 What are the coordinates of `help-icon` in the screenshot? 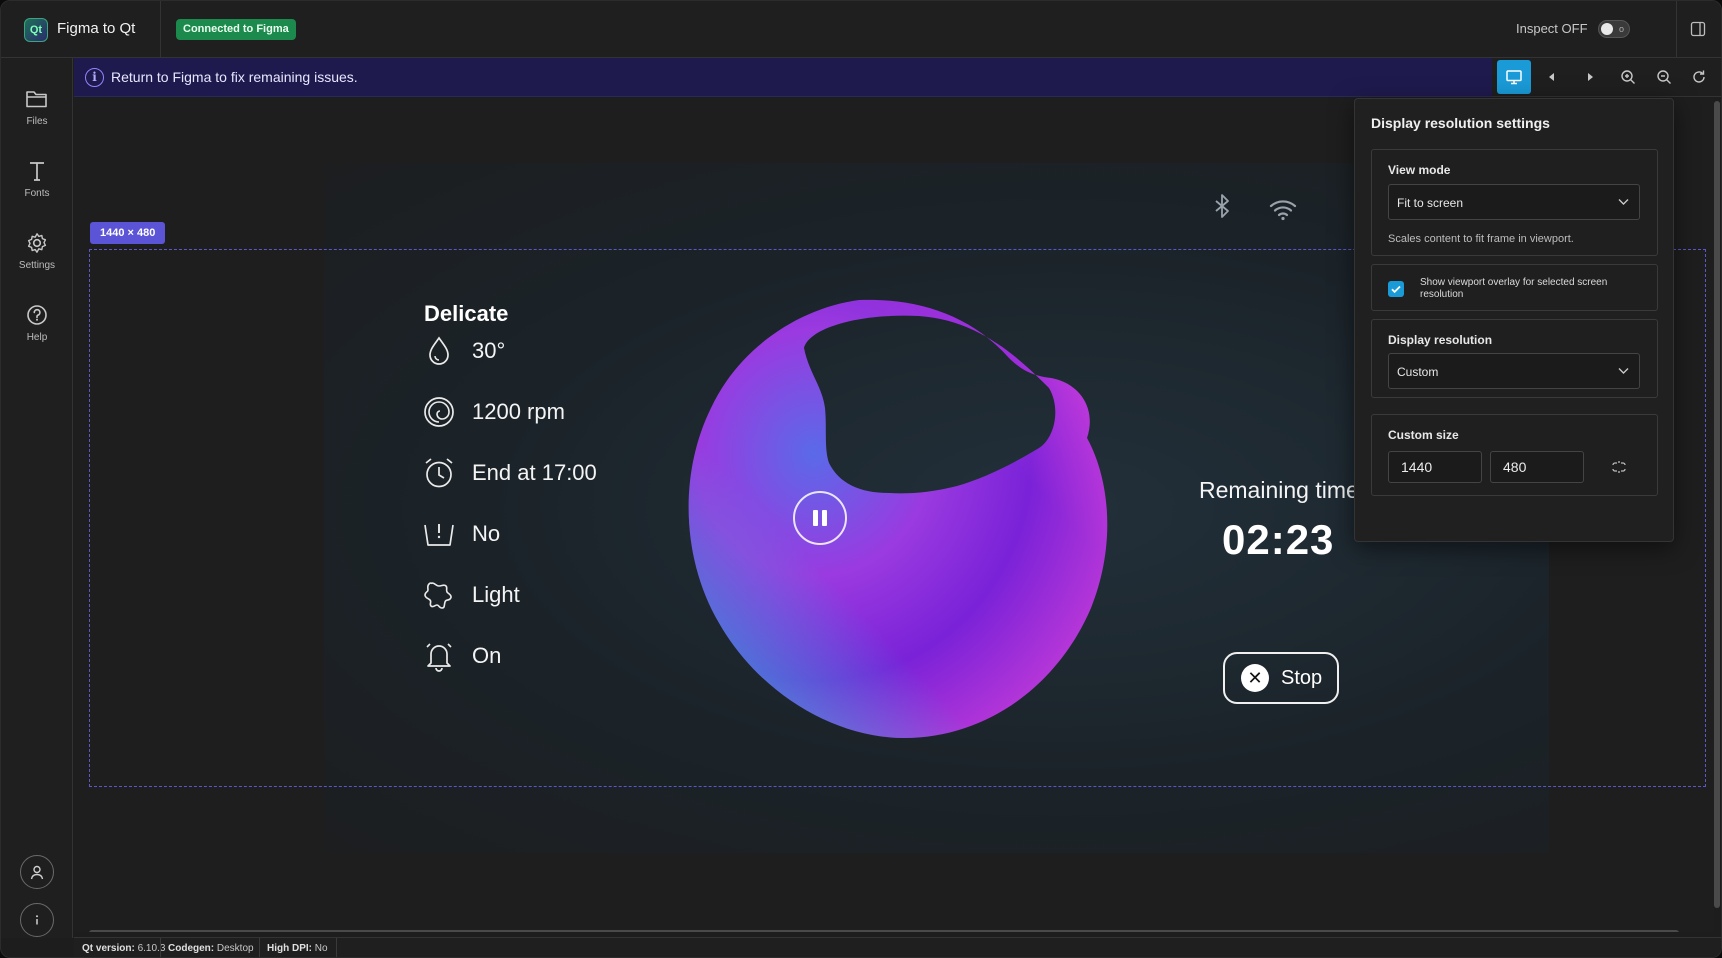 It's located at (37, 315).